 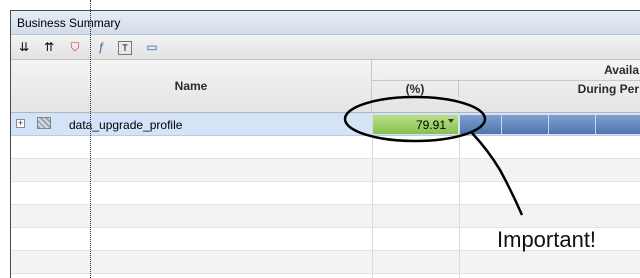 What do you see at coordinates (549, 89) in the screenshot?
I see `column-header-during-period: During Per` at bounding box center [549, 89].